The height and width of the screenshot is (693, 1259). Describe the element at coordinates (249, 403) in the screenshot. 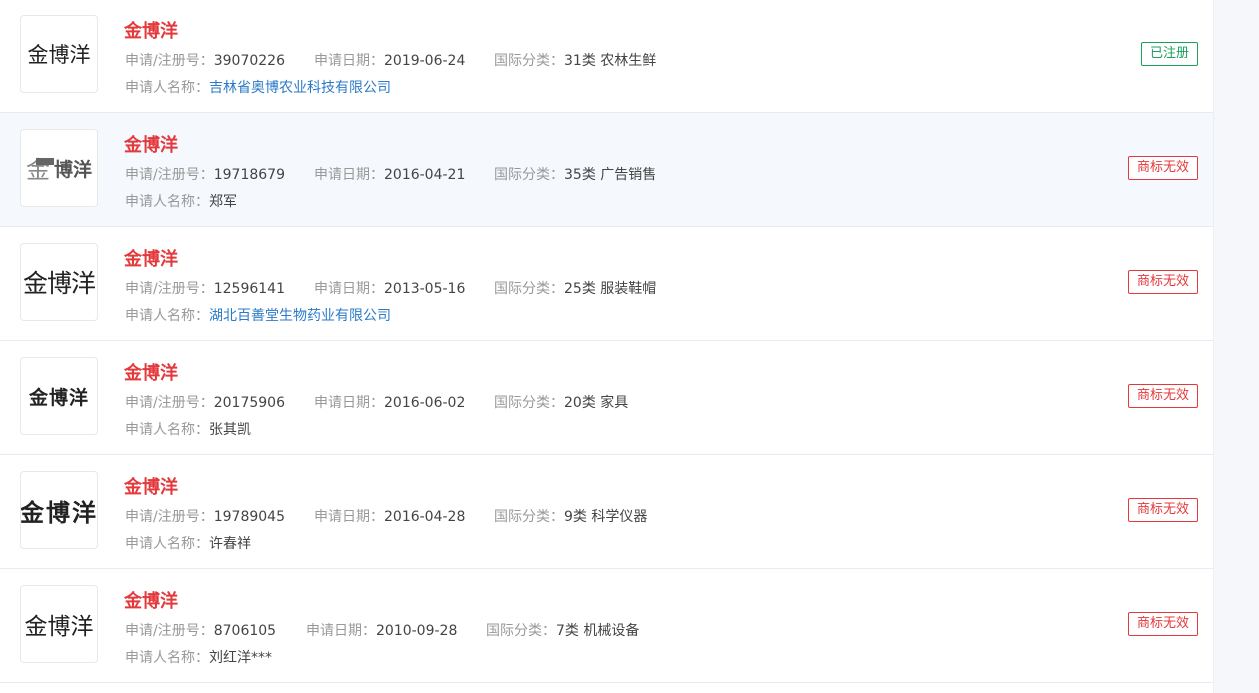

I see `reg-no-value: 20175906` at that location.